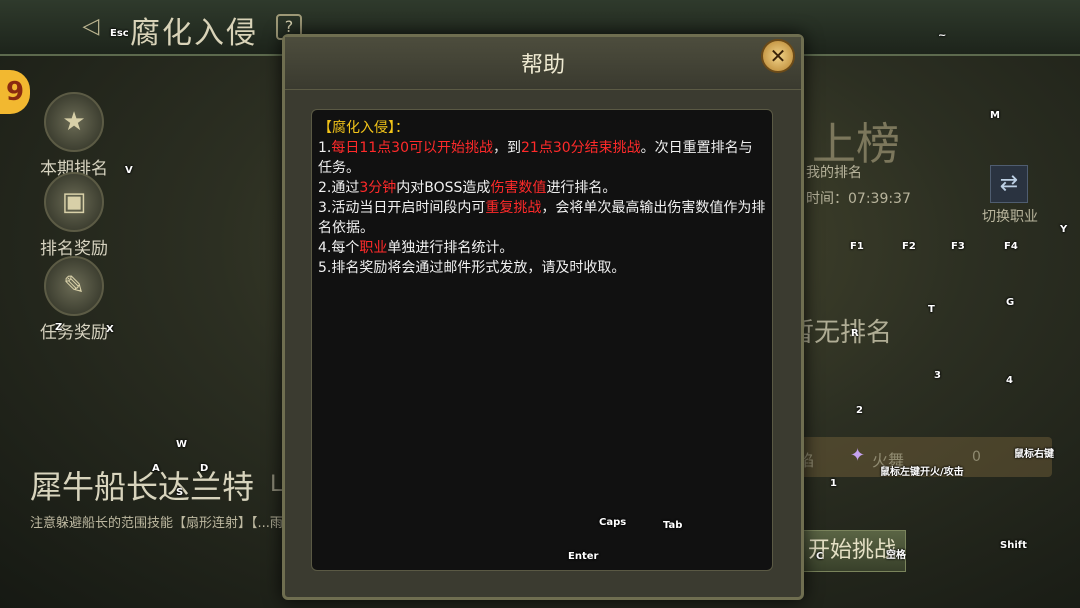 This screenshot has height=608, width=1080. Describe the element at coordinates (119, 33) in the screenshot. I see `key-hint-esc: Esc` at that location.